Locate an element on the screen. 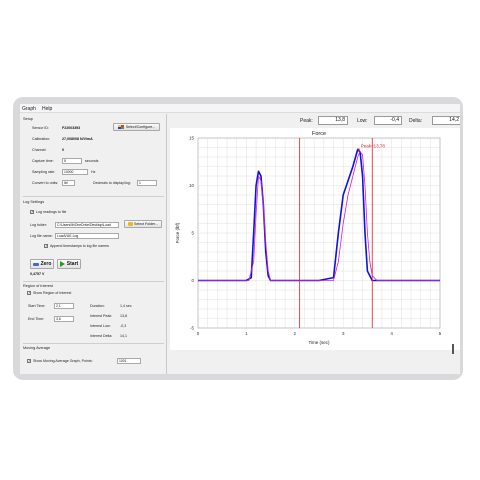 The height and width of the screenshot is (480, 480). x-tick-label: 5 is located at coordinates (440, 333).